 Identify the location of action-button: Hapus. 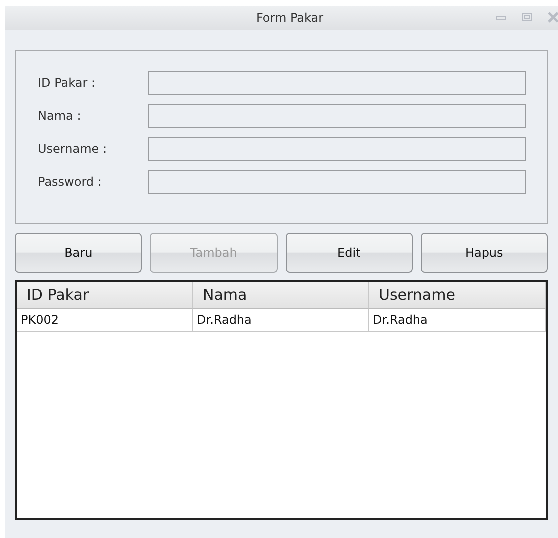
(484, 253).